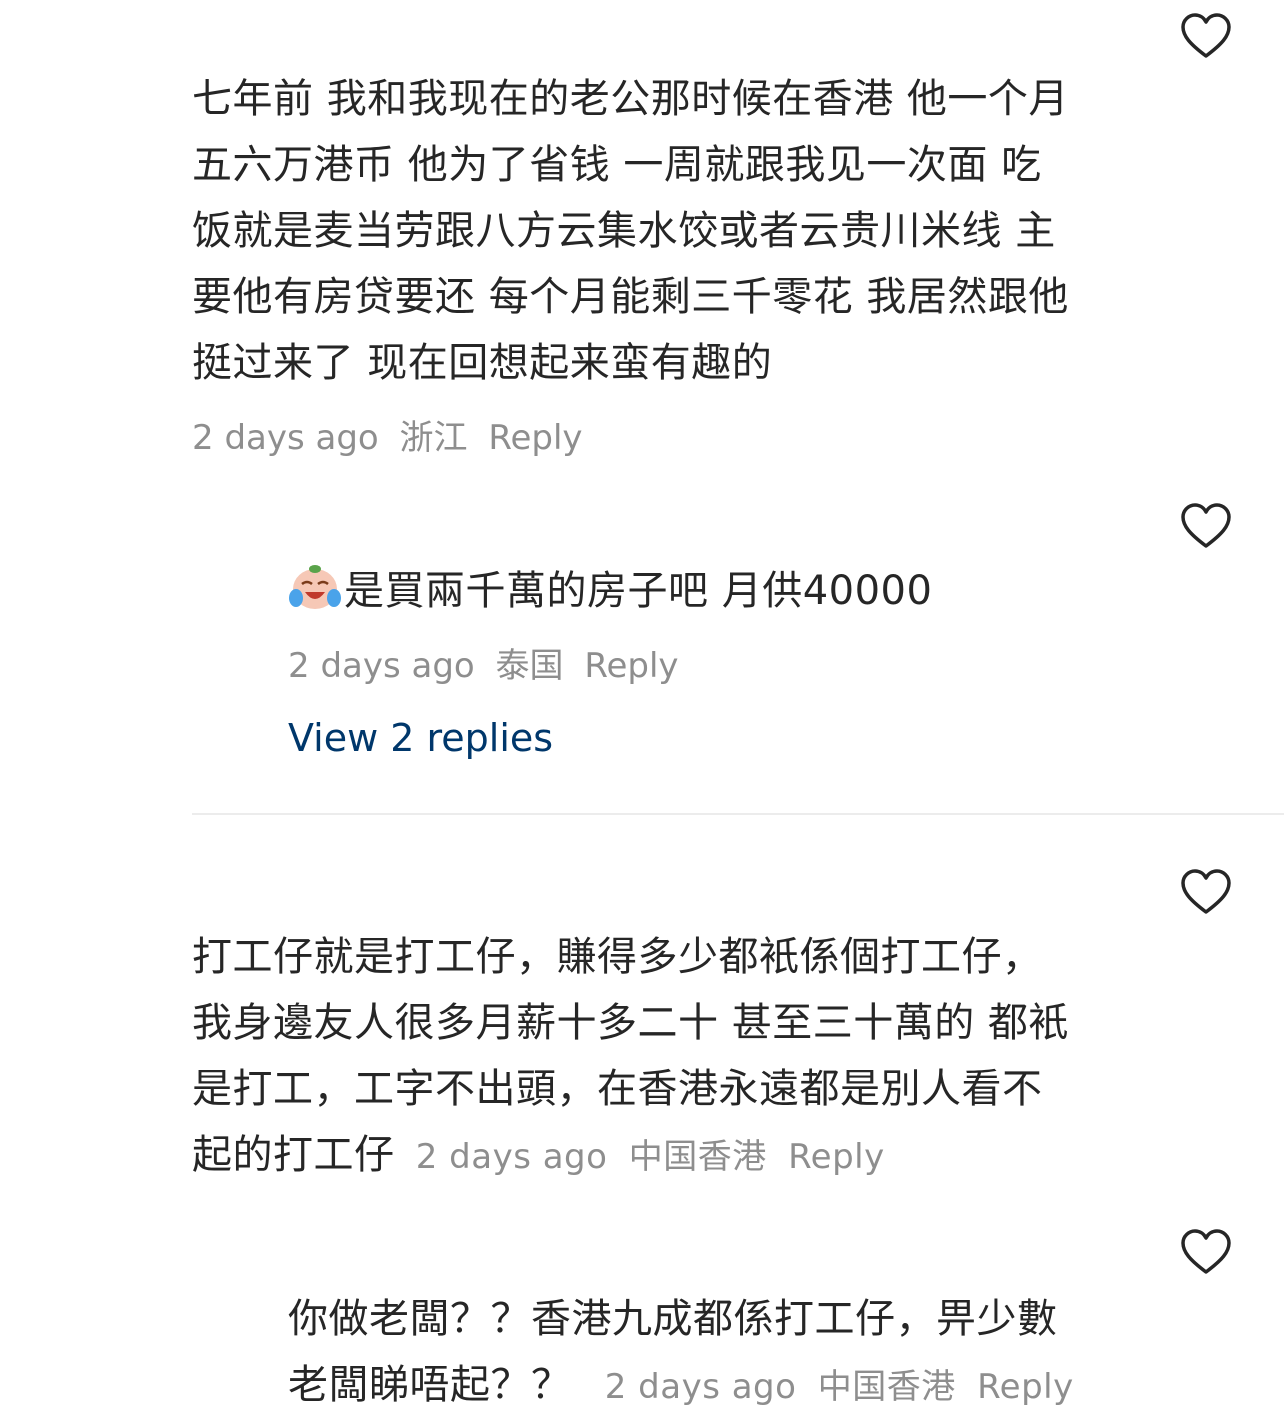 The width and height of the screenshot is (1284, 1420). I want to click on comment-line-with-meta: 老闆睇唔起？？ 2 days ago 中国香港 Reply, so click(718, 1386).